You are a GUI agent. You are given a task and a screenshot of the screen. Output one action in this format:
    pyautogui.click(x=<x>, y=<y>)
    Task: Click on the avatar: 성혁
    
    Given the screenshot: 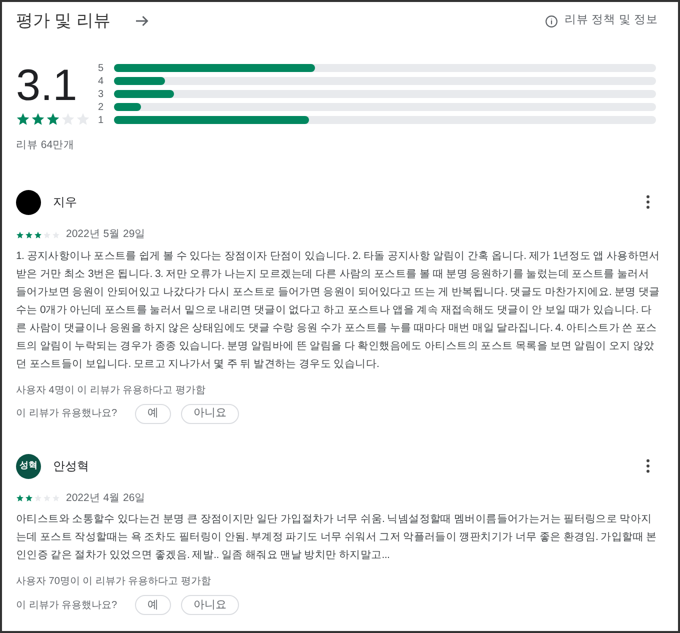 What is the action you would take?
    pyautogui.click(x=28, y=466)
    